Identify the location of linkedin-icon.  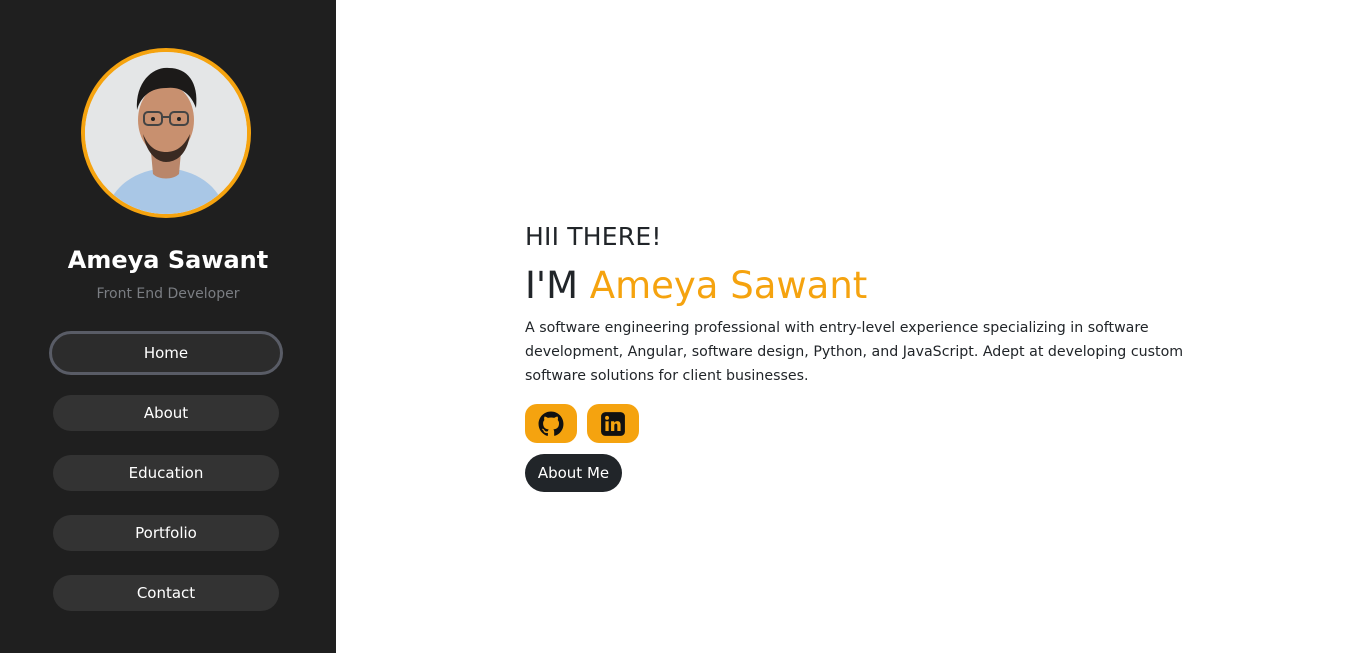
(613, 424).